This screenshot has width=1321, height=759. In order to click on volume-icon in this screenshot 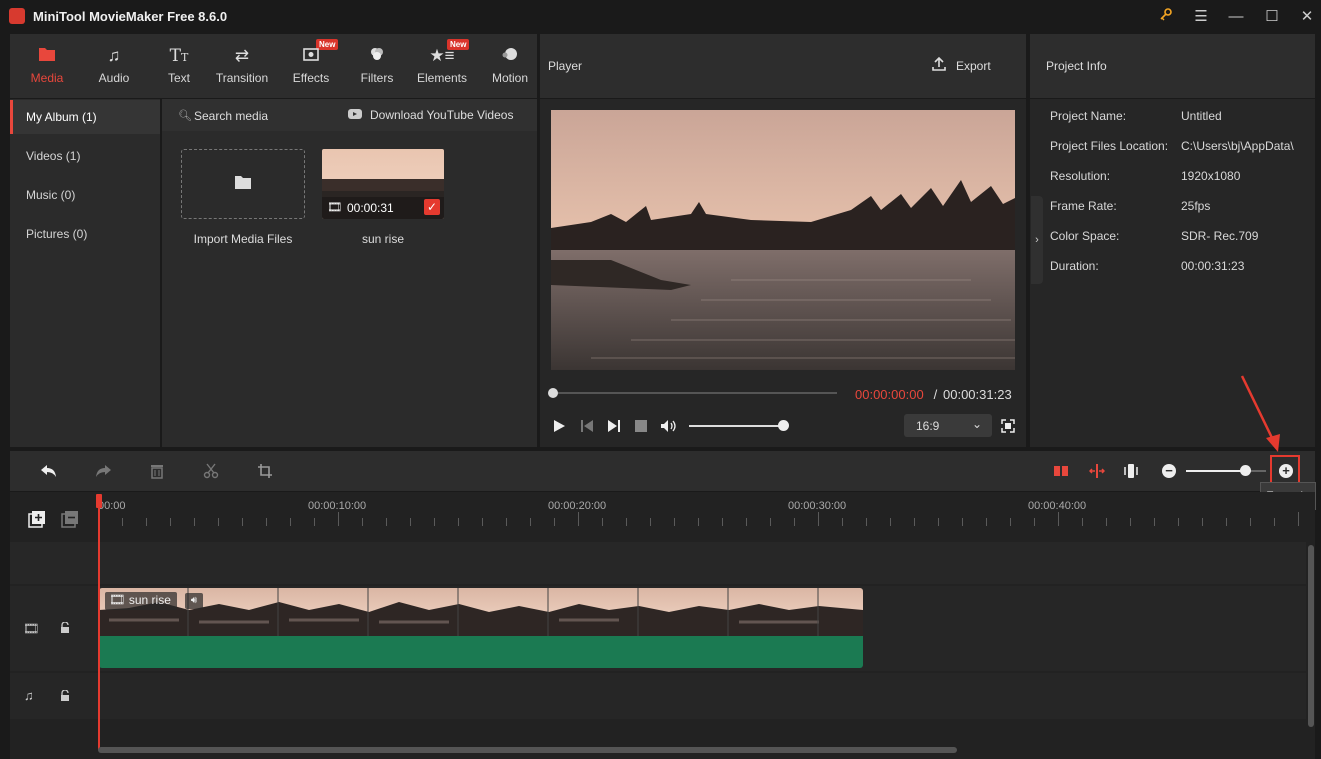, I will do `click(669, 427)`.